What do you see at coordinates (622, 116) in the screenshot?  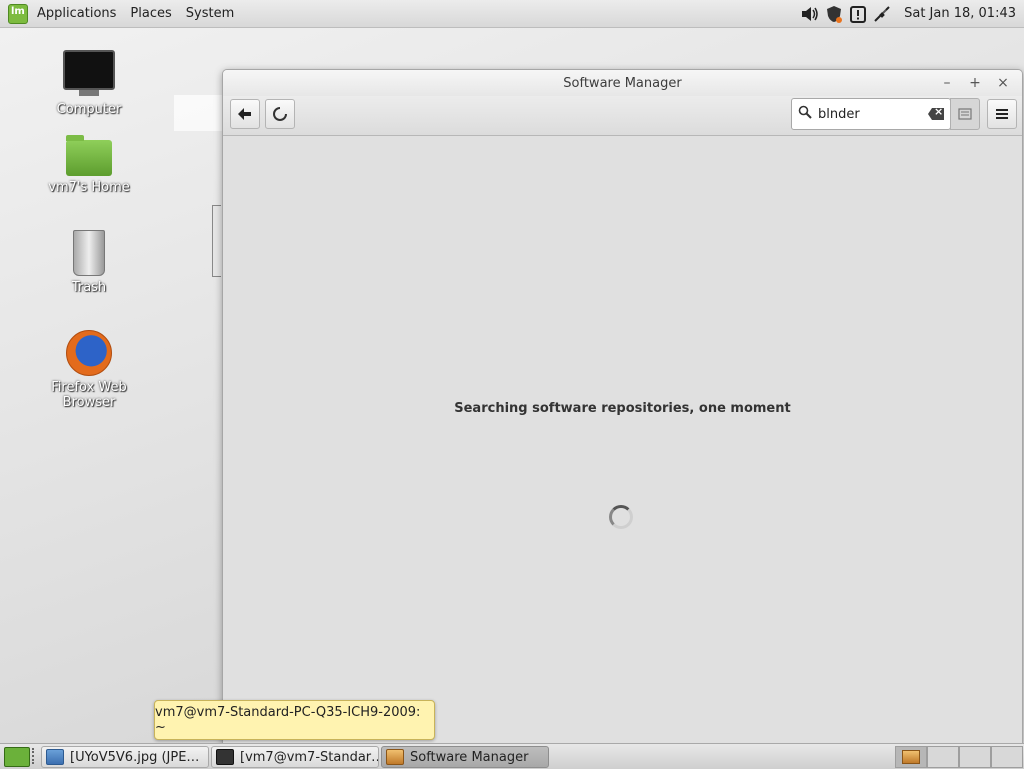 I see `toolbar` at bounding box center [622, 116].